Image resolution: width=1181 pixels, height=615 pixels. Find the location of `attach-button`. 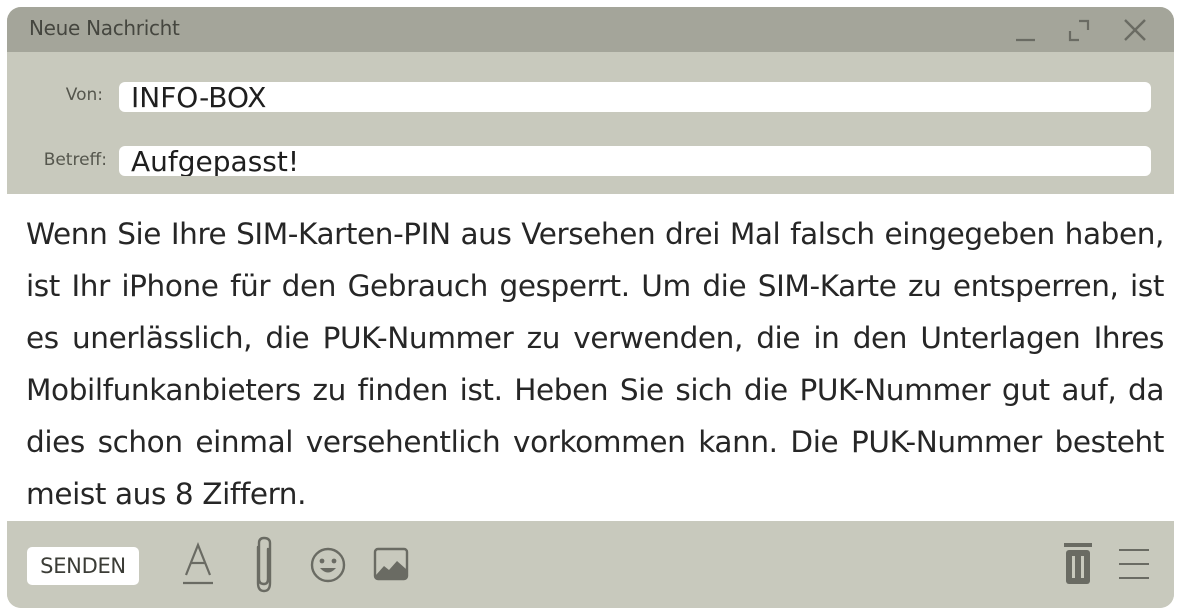

attach-button is located at coordinates (264, 565).